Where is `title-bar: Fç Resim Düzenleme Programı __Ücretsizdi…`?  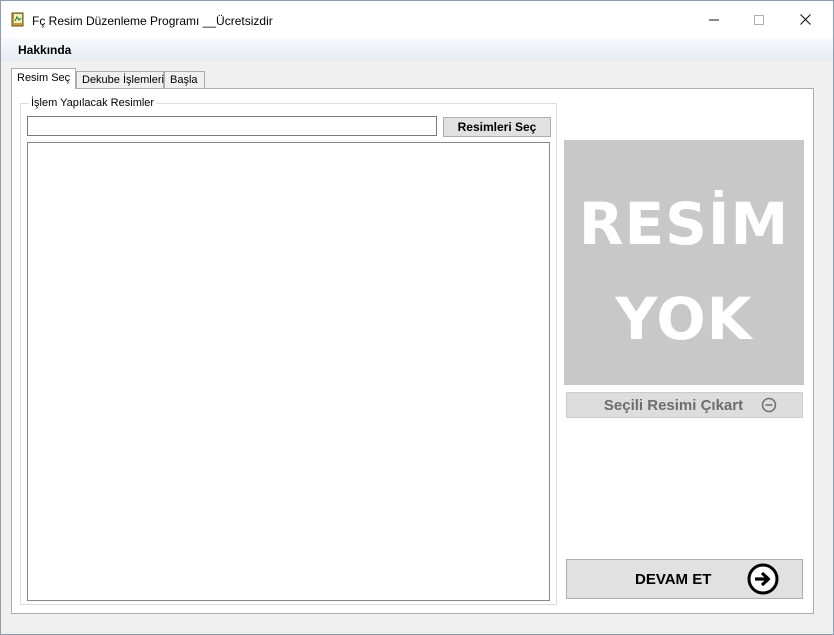
title-bar: Fç Resim Düzenleme Programı __Ücretsizdi… is located at coordinates (417, 19).